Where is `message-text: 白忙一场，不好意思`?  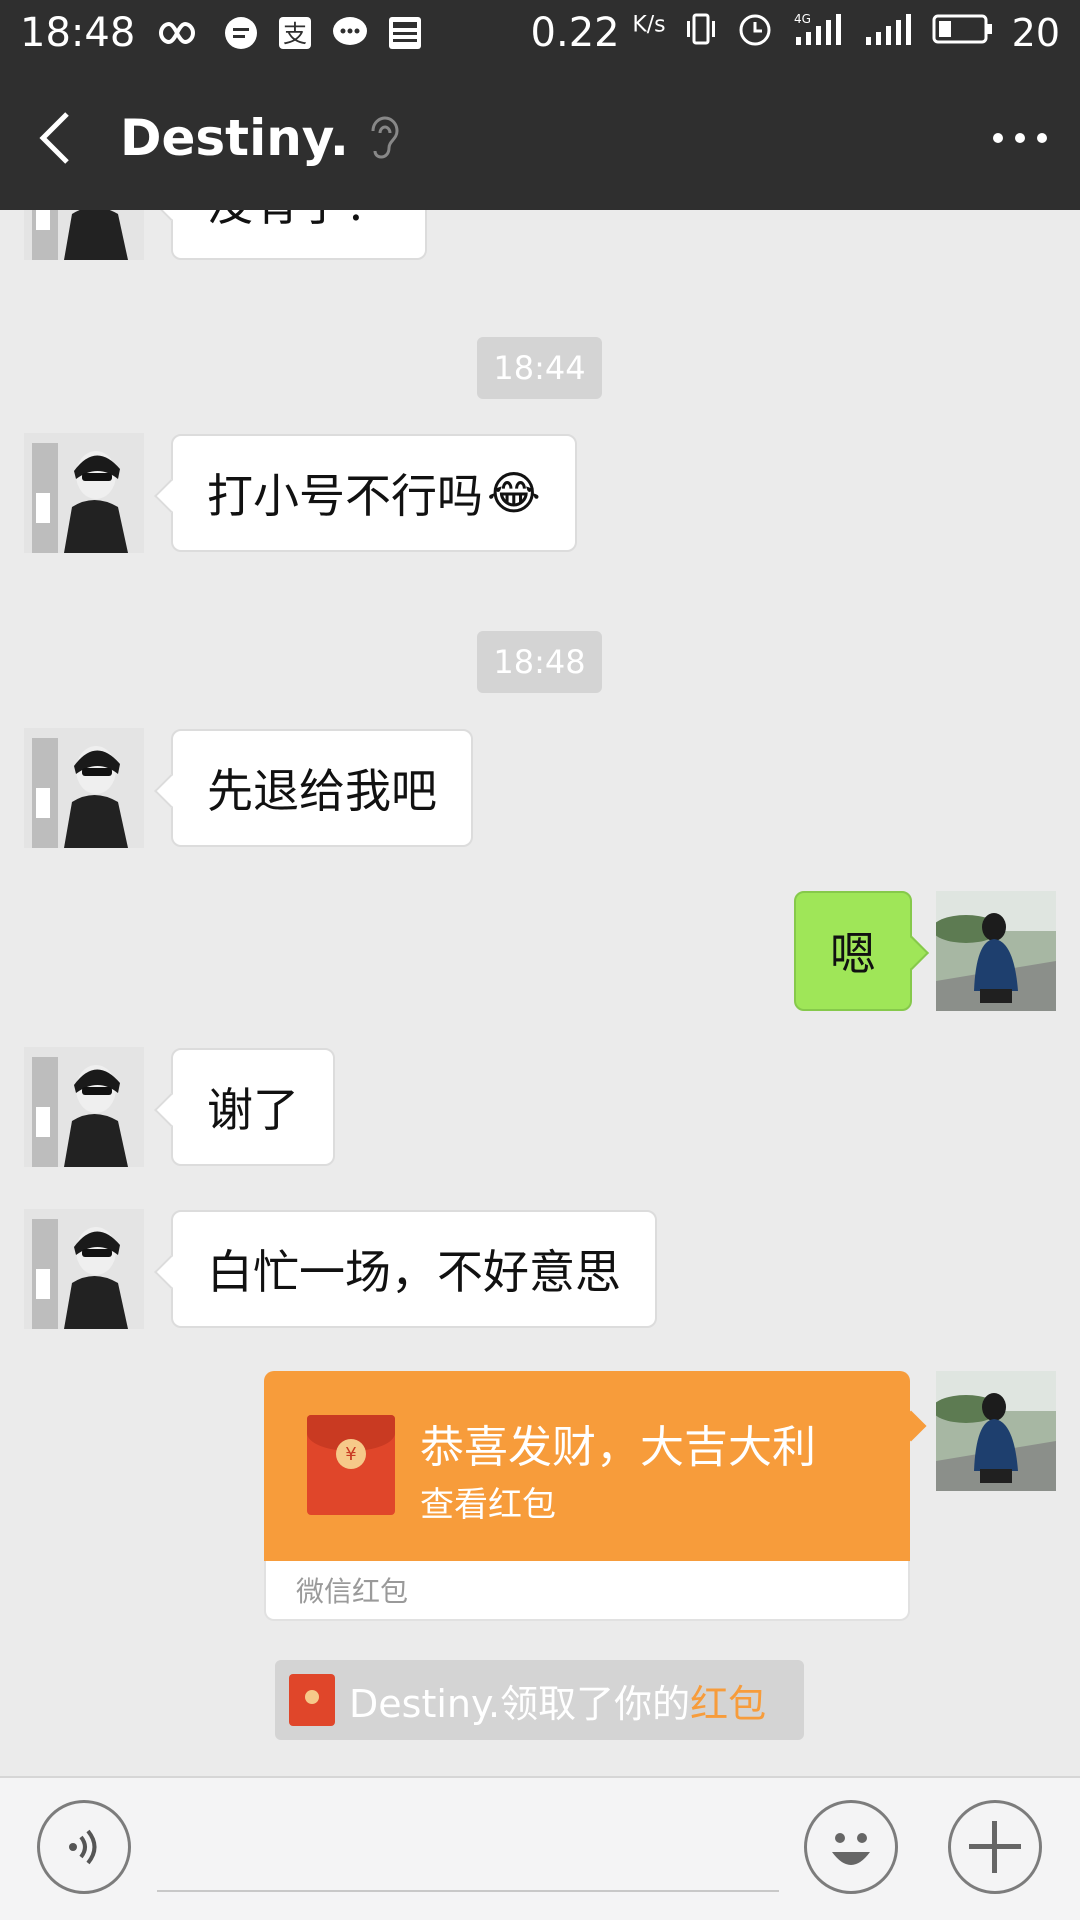 message-text: 白忙一场，不好意思 is located at coordinates (414, 1272).